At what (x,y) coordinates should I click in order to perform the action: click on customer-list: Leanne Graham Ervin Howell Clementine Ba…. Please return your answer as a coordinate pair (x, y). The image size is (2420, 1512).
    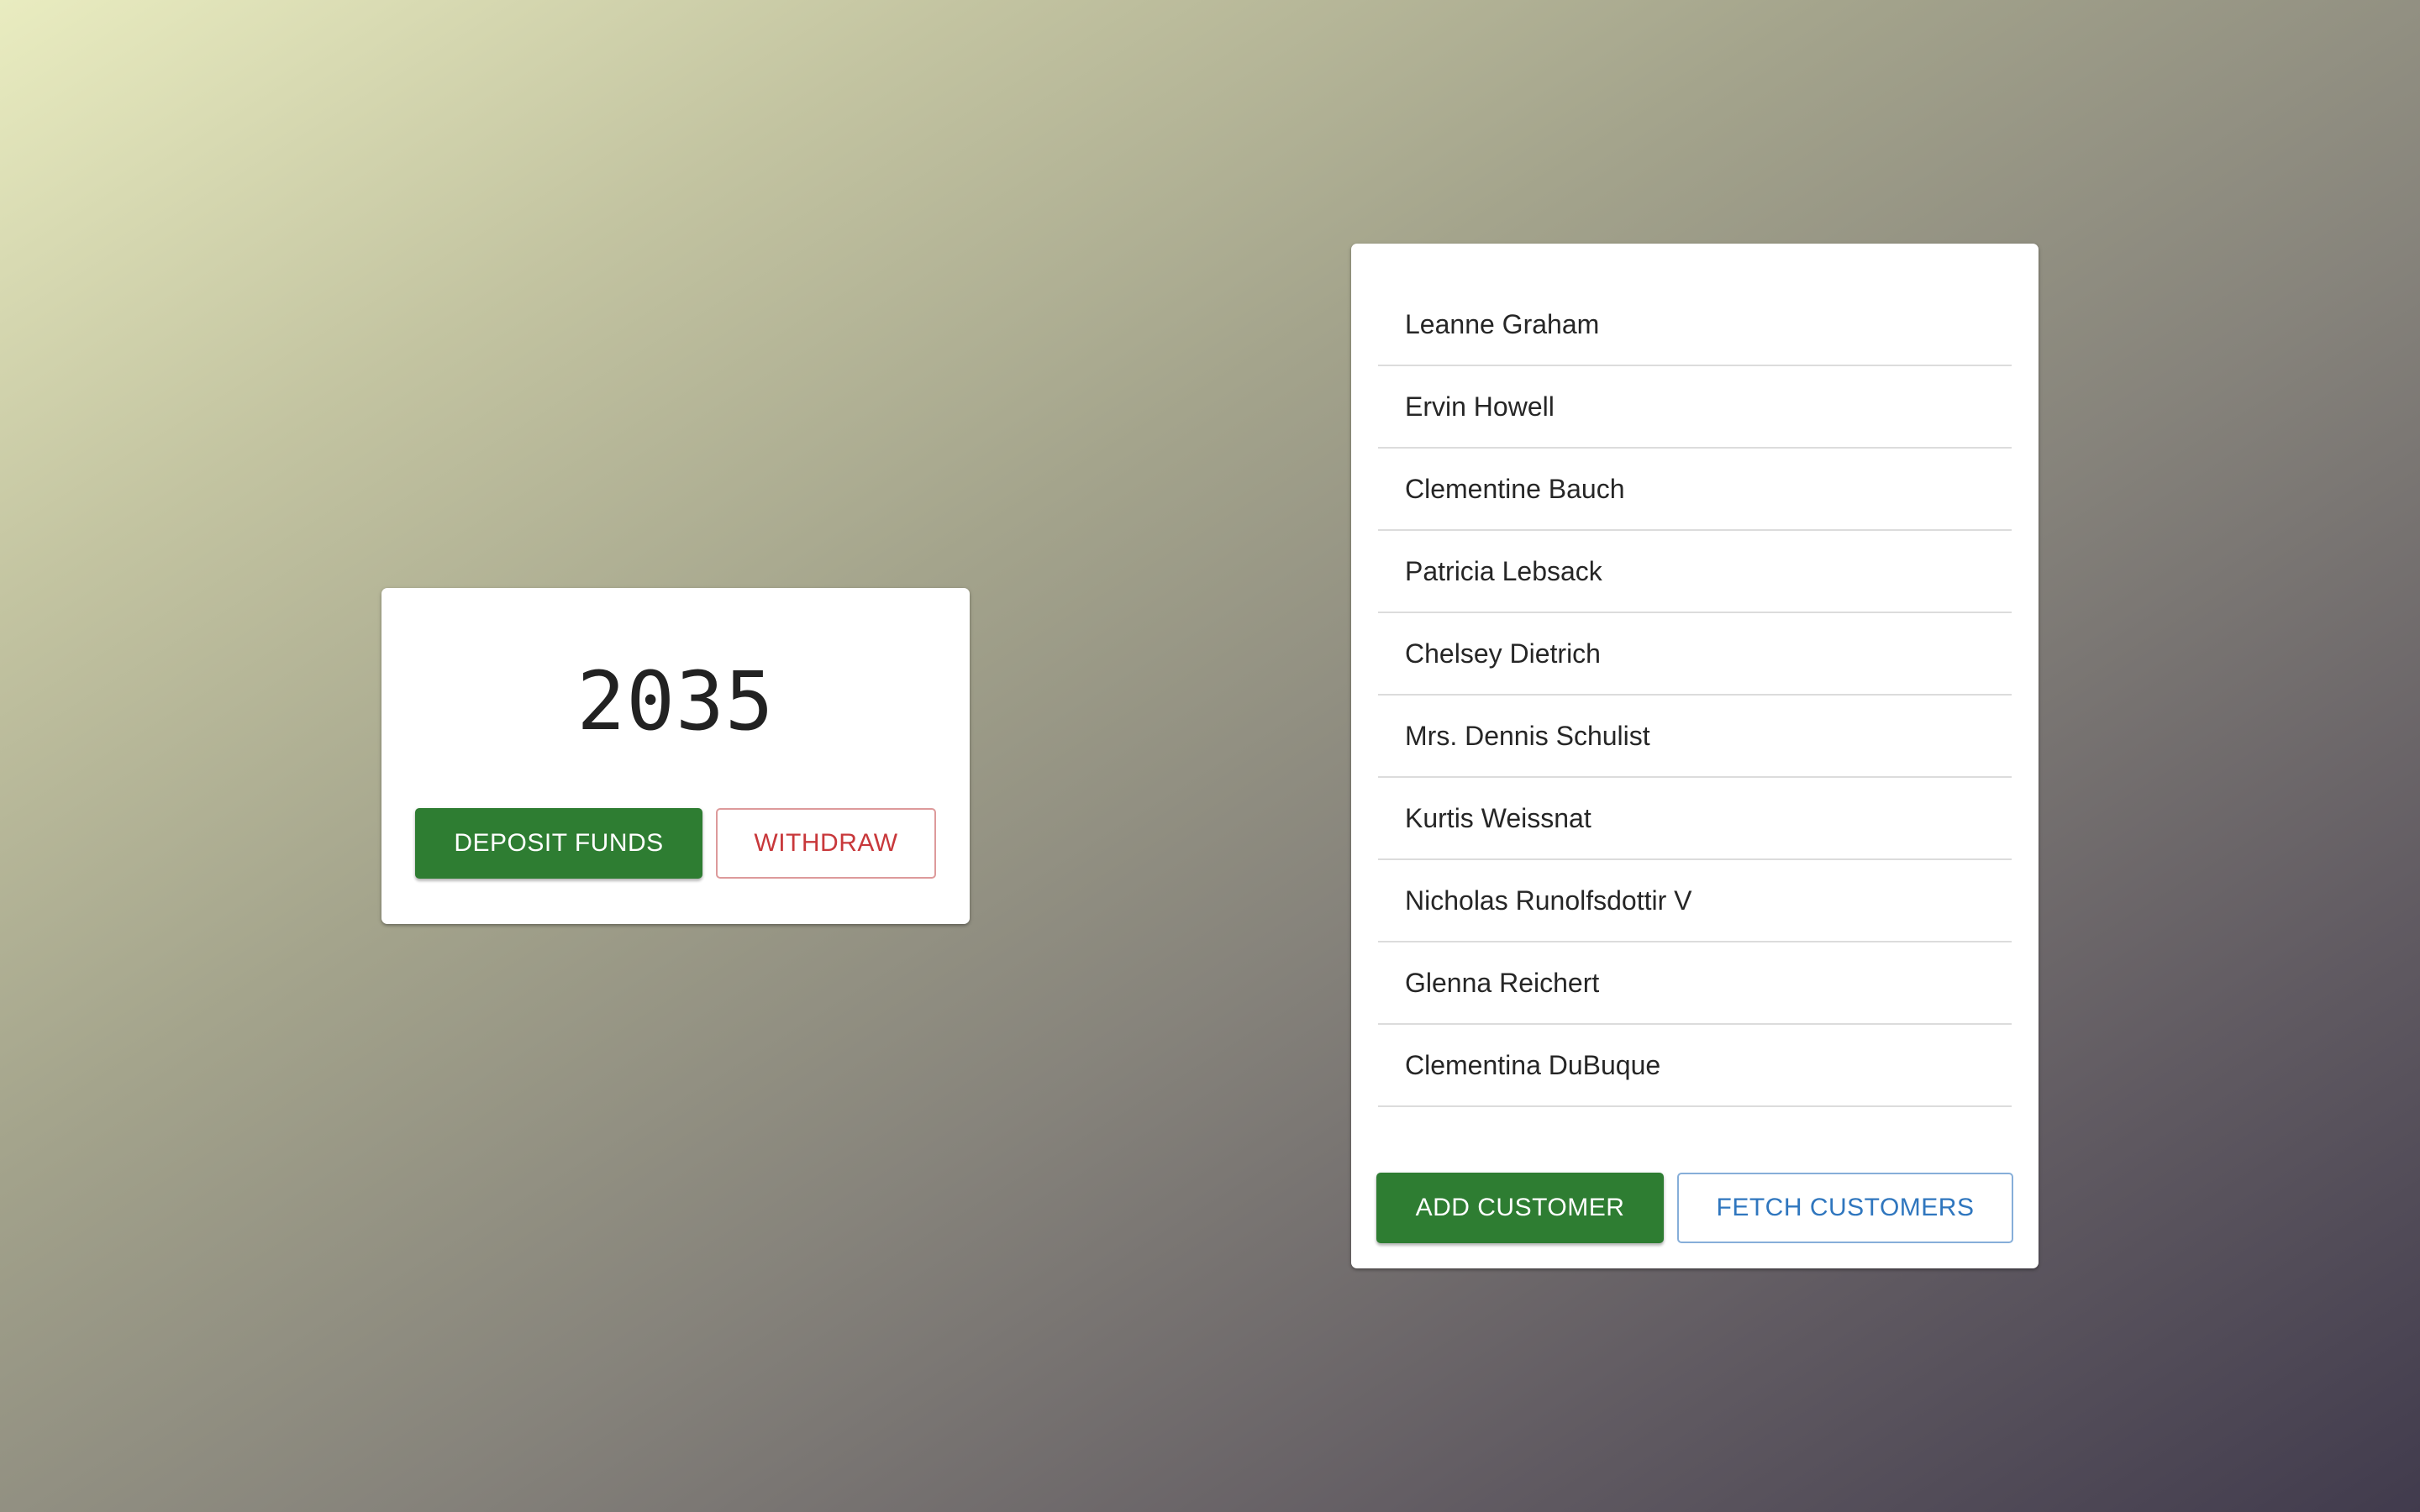
    Looking at the image, I should click on (1695, 695).